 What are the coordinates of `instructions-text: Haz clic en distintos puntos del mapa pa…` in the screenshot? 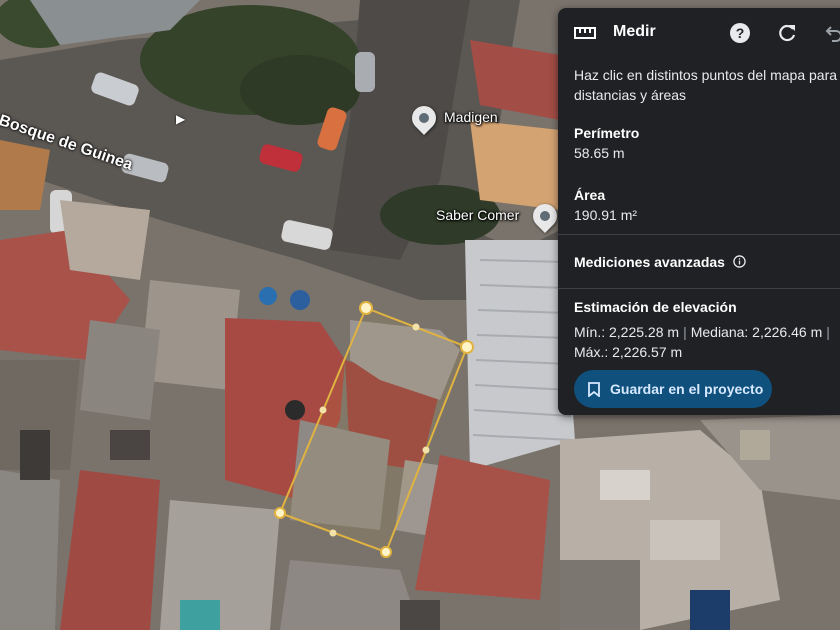 It's located at (707, 85).